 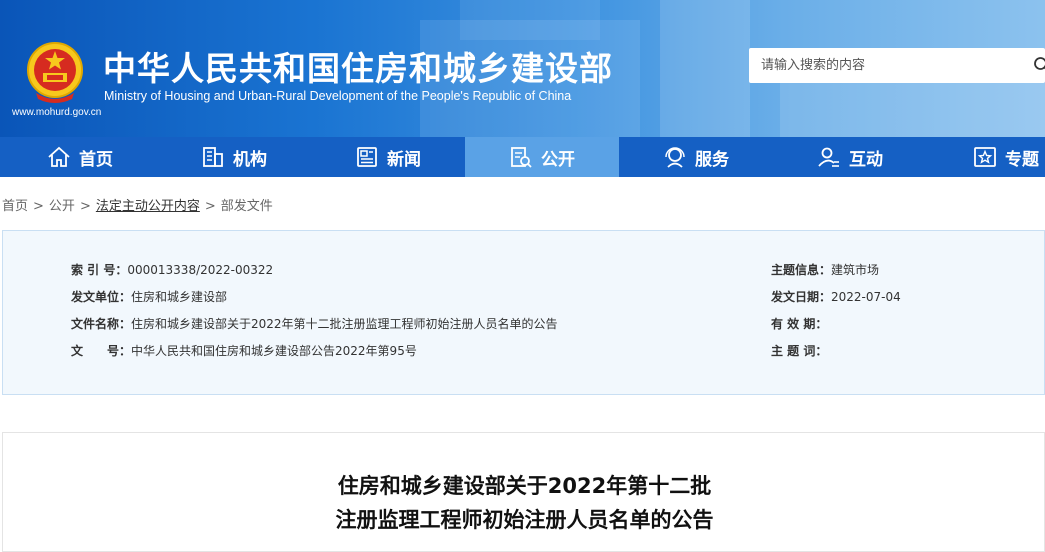 What do you see at coordinates (524, 485) in the screenshot?
I see `article-title-line1: 住房和城乡建设部关于2022年第十二批` at bounding box center [524, 485].